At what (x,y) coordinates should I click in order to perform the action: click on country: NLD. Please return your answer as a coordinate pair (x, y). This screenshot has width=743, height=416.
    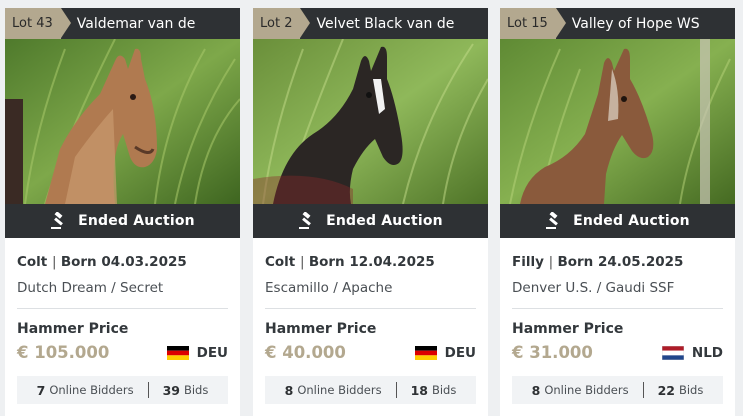
    Looking at the image, I should click on (692, 352).